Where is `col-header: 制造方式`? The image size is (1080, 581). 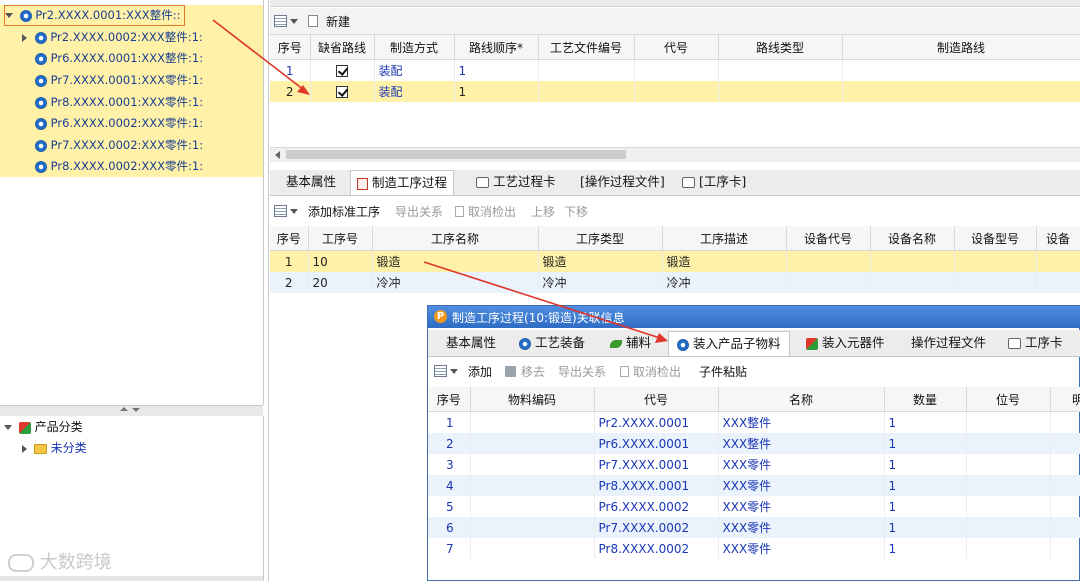 col-header: 制造方式 is located at coordinates (414, 47).